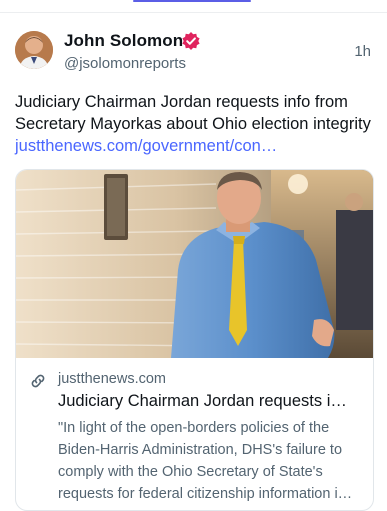 The width and height of the screenshot is (387, 511). Describe the element at coordinates (125, 63) in the screenshot. I see `author-handle: @jsolomonreports` at that location.